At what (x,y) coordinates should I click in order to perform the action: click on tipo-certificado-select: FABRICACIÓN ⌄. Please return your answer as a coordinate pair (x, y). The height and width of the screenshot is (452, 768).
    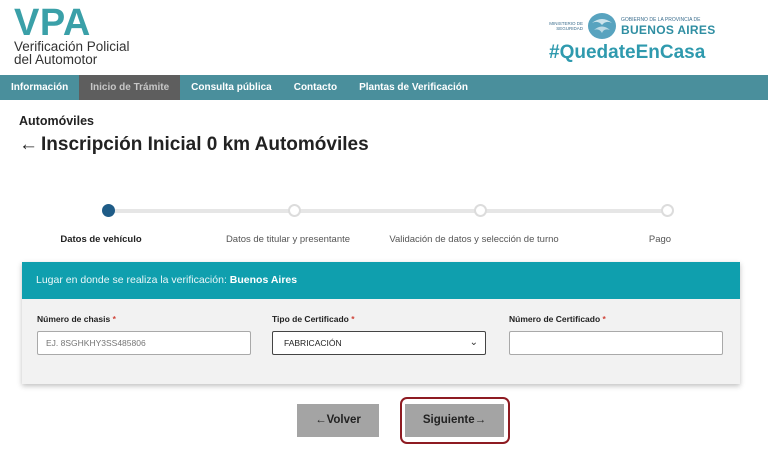
    Looking at the image, I should click on (379, 343).